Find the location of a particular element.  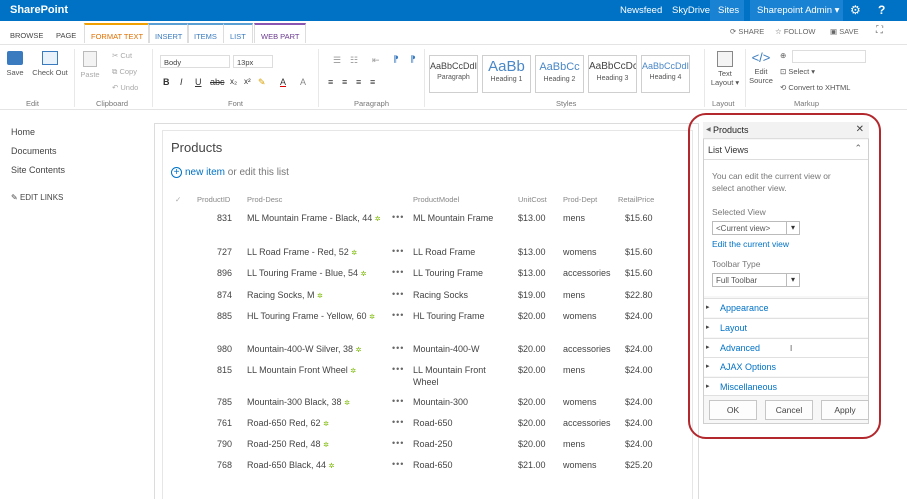

help-icon: ? is located at coordinates (881, 10).